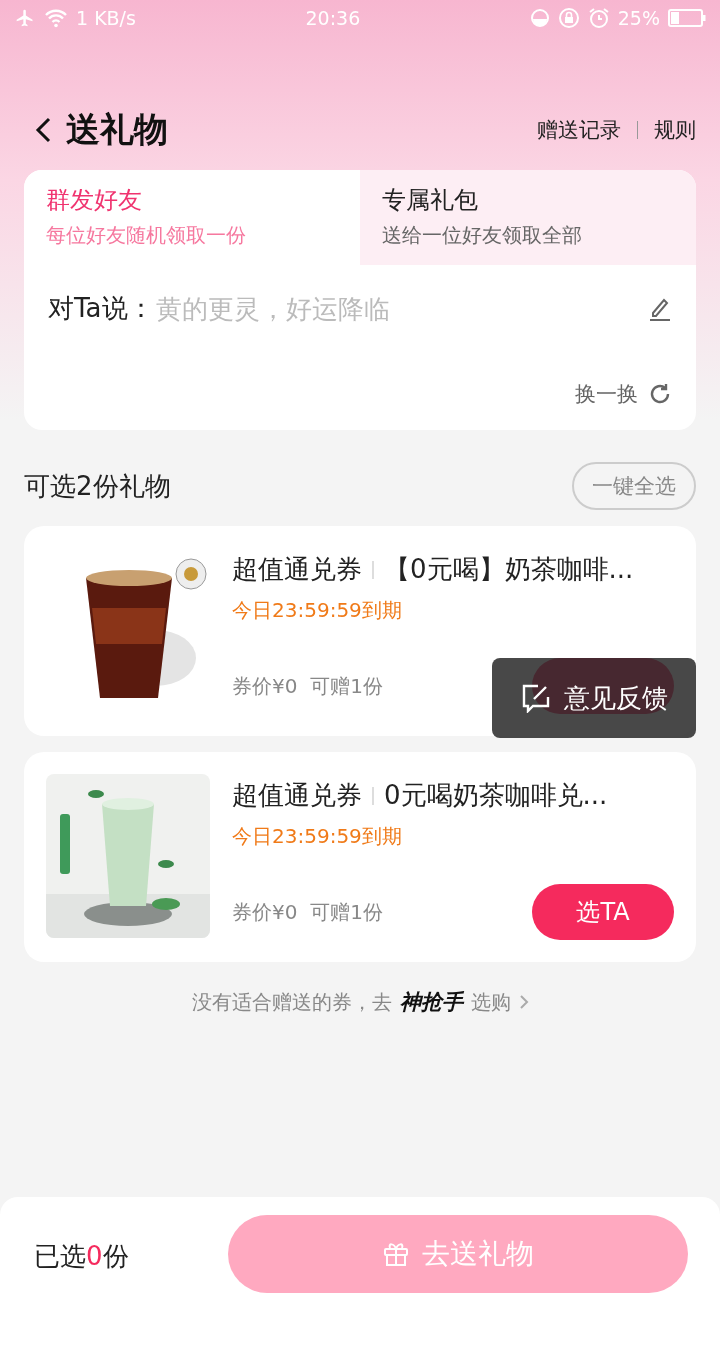 The width and height of the screenshot is (720, 1361). Describe the element at coordinates (430, 200) in the screenshot. I see `tab-label: 专属礼包` at that location.